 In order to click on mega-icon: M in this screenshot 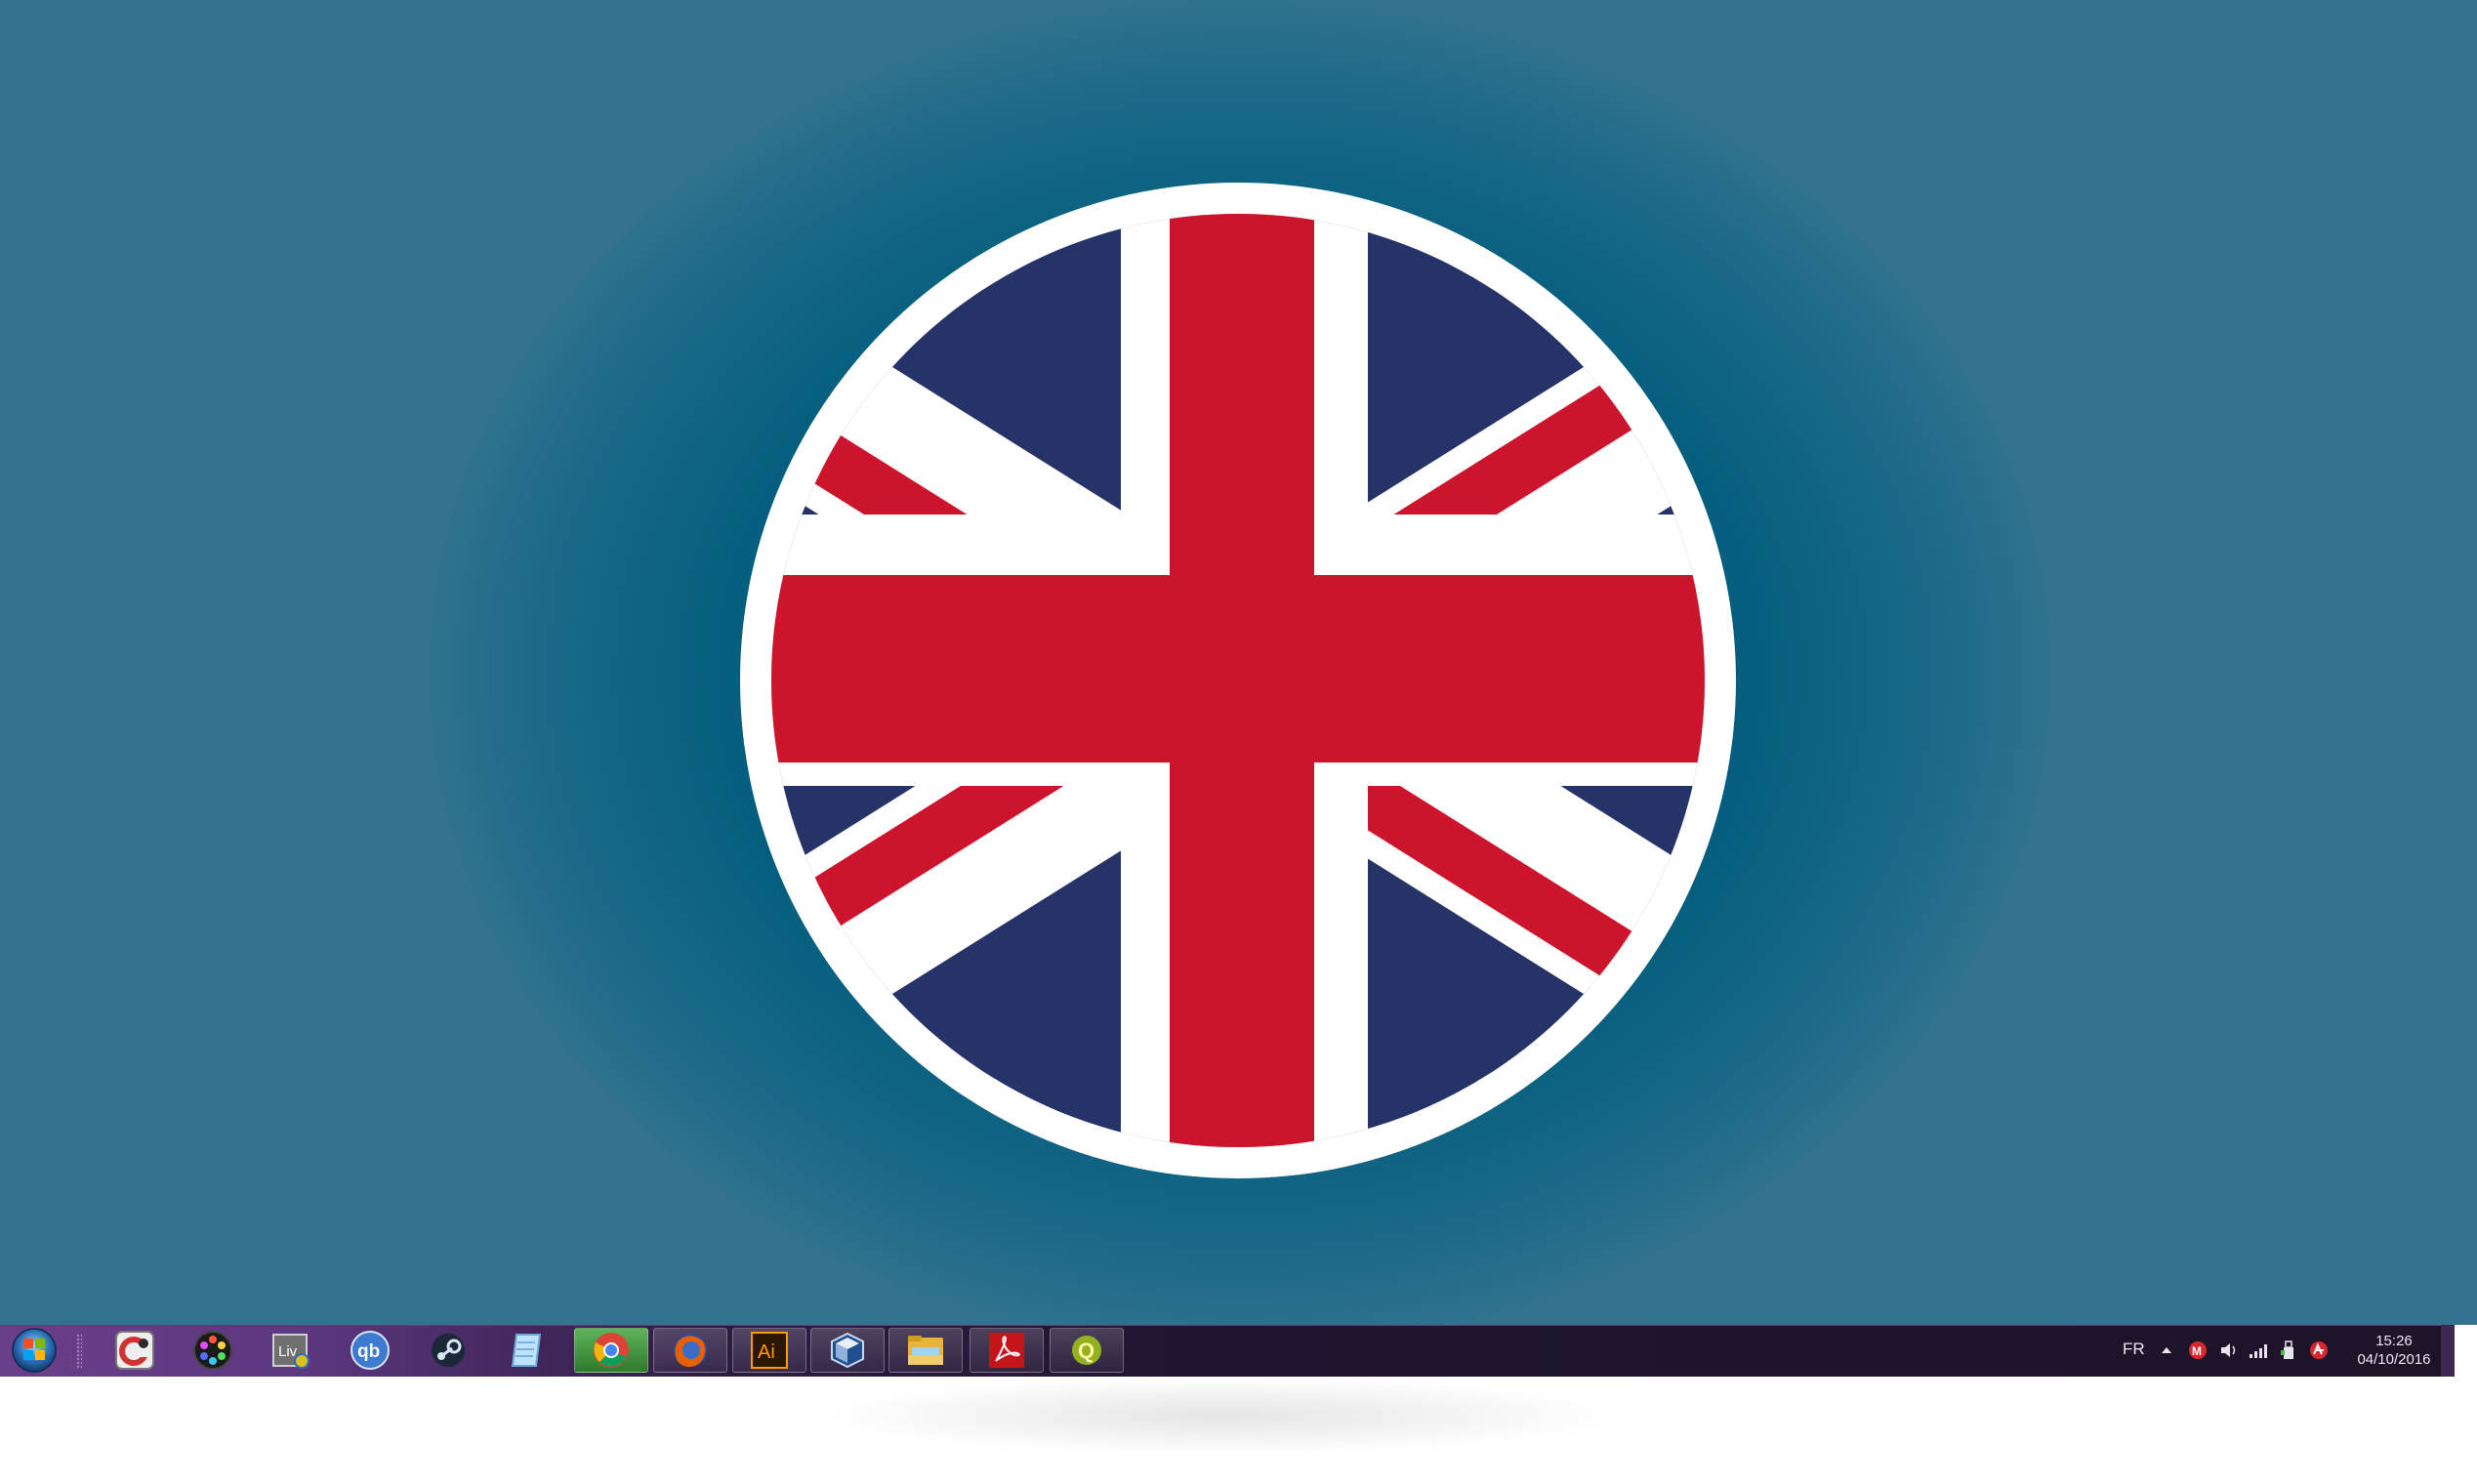, I will do `click(2198, 1351)`.